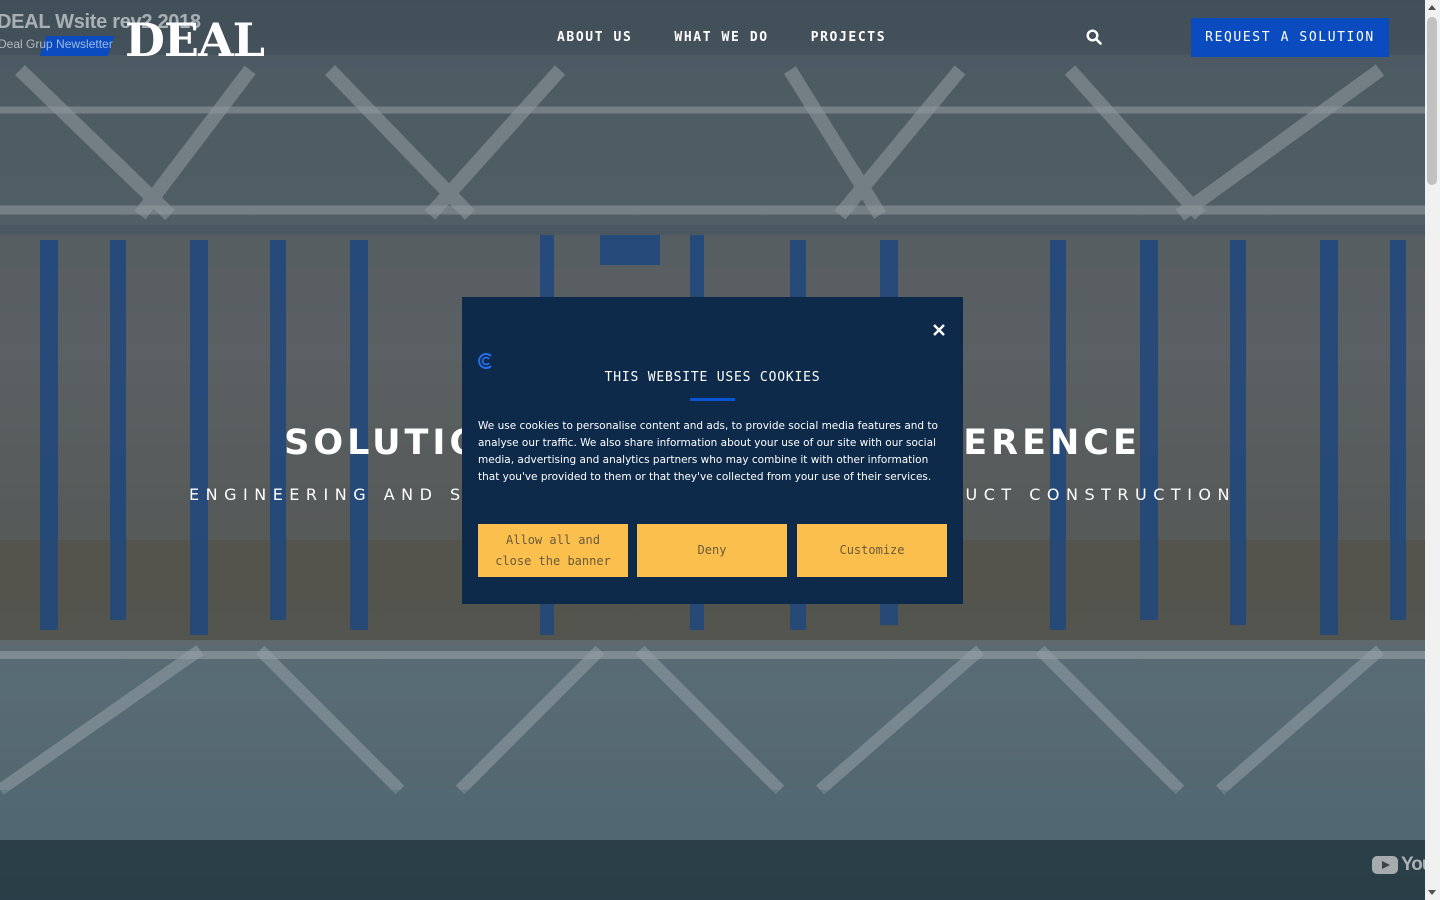 The height and width of the screenshot is (900, 1440). I want to click on nav-projects: PROJECTS, so click(848, 37).